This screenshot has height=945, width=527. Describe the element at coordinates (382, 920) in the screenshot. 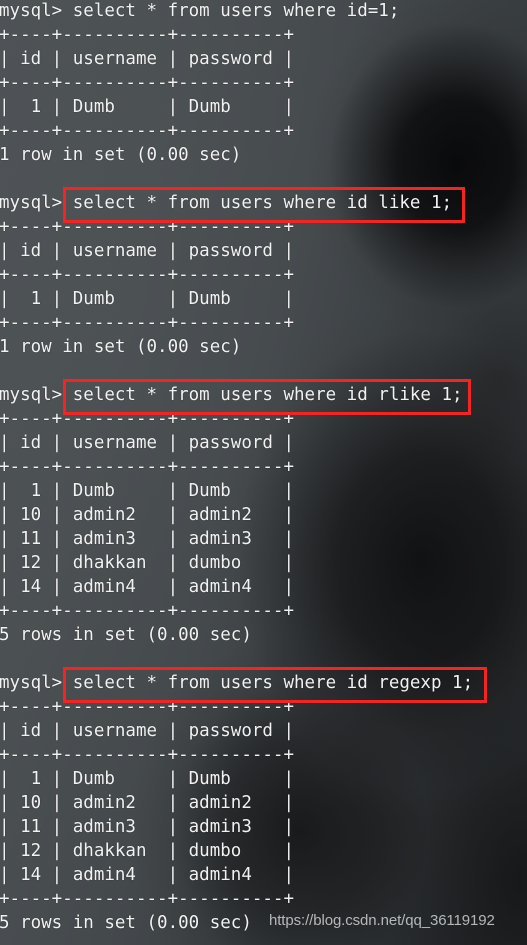

I see `csdn-watermark: https://blog.csdn.net/qq_36119192` at that location.